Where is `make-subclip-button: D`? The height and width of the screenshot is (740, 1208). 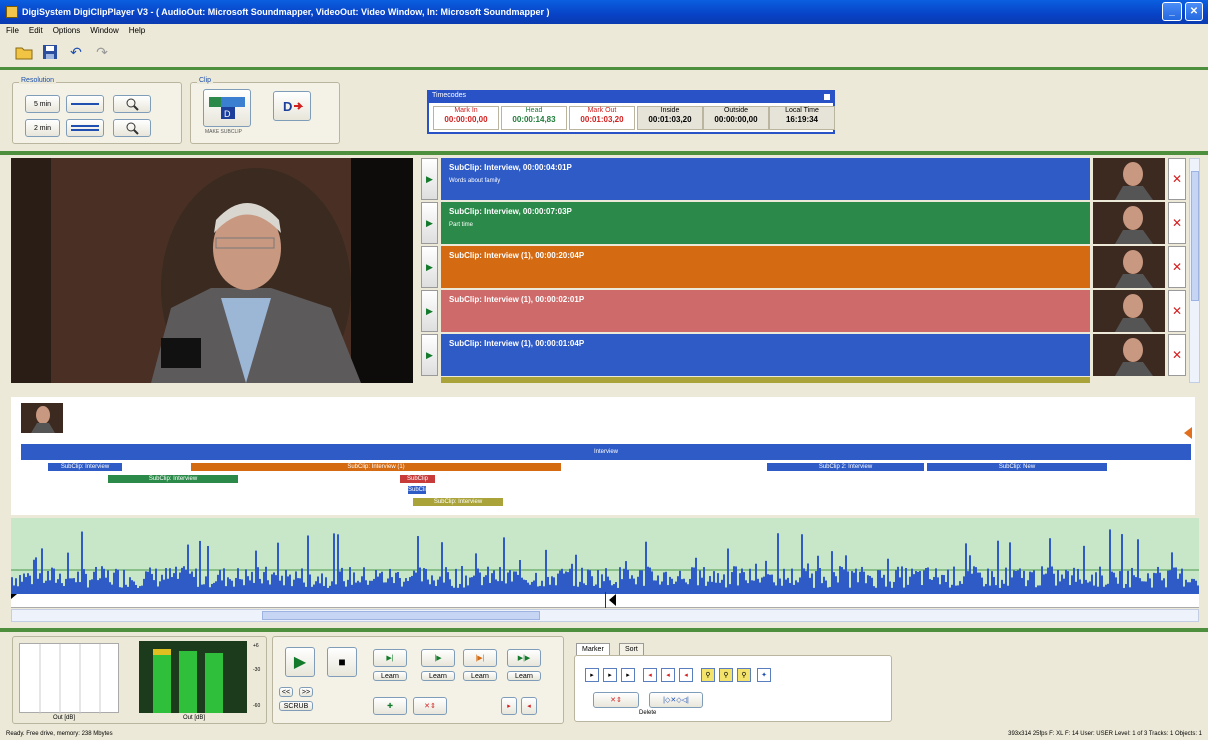 make-subclip-button: D is located at coordinates (227, 108).